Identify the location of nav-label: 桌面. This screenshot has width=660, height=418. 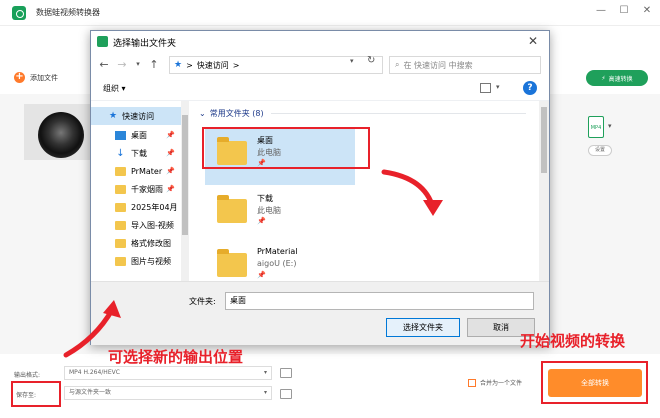
(139, 135).